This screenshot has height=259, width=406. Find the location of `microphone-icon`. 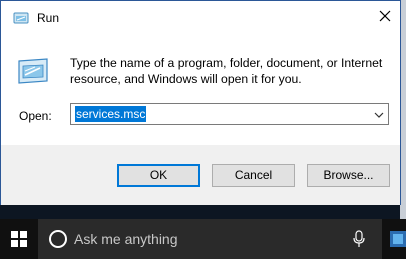

microphone-icon is located at coordinates (359, 239).